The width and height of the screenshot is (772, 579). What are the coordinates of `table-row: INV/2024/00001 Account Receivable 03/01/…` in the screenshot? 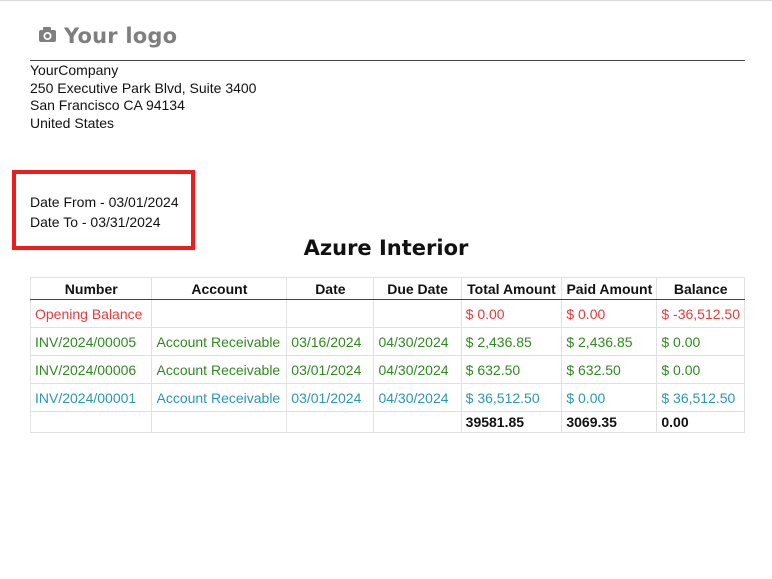 It's located at (387, 397).